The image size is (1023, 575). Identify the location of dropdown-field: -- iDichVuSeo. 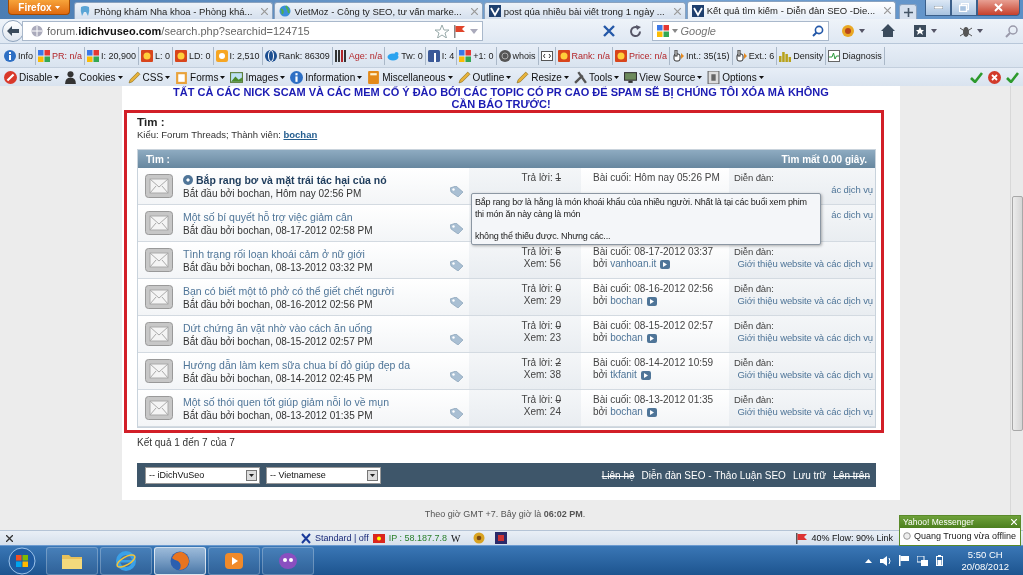
(202, 475).